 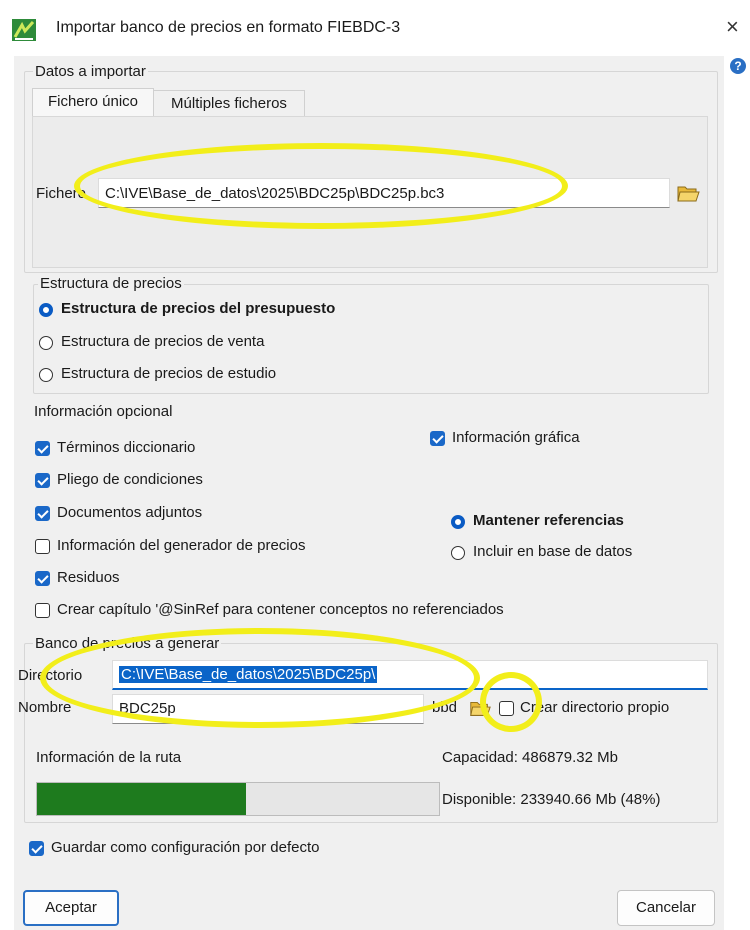 I want to click on tab-fichero-unico-label: Fichero único, so click(x=93, y=101).